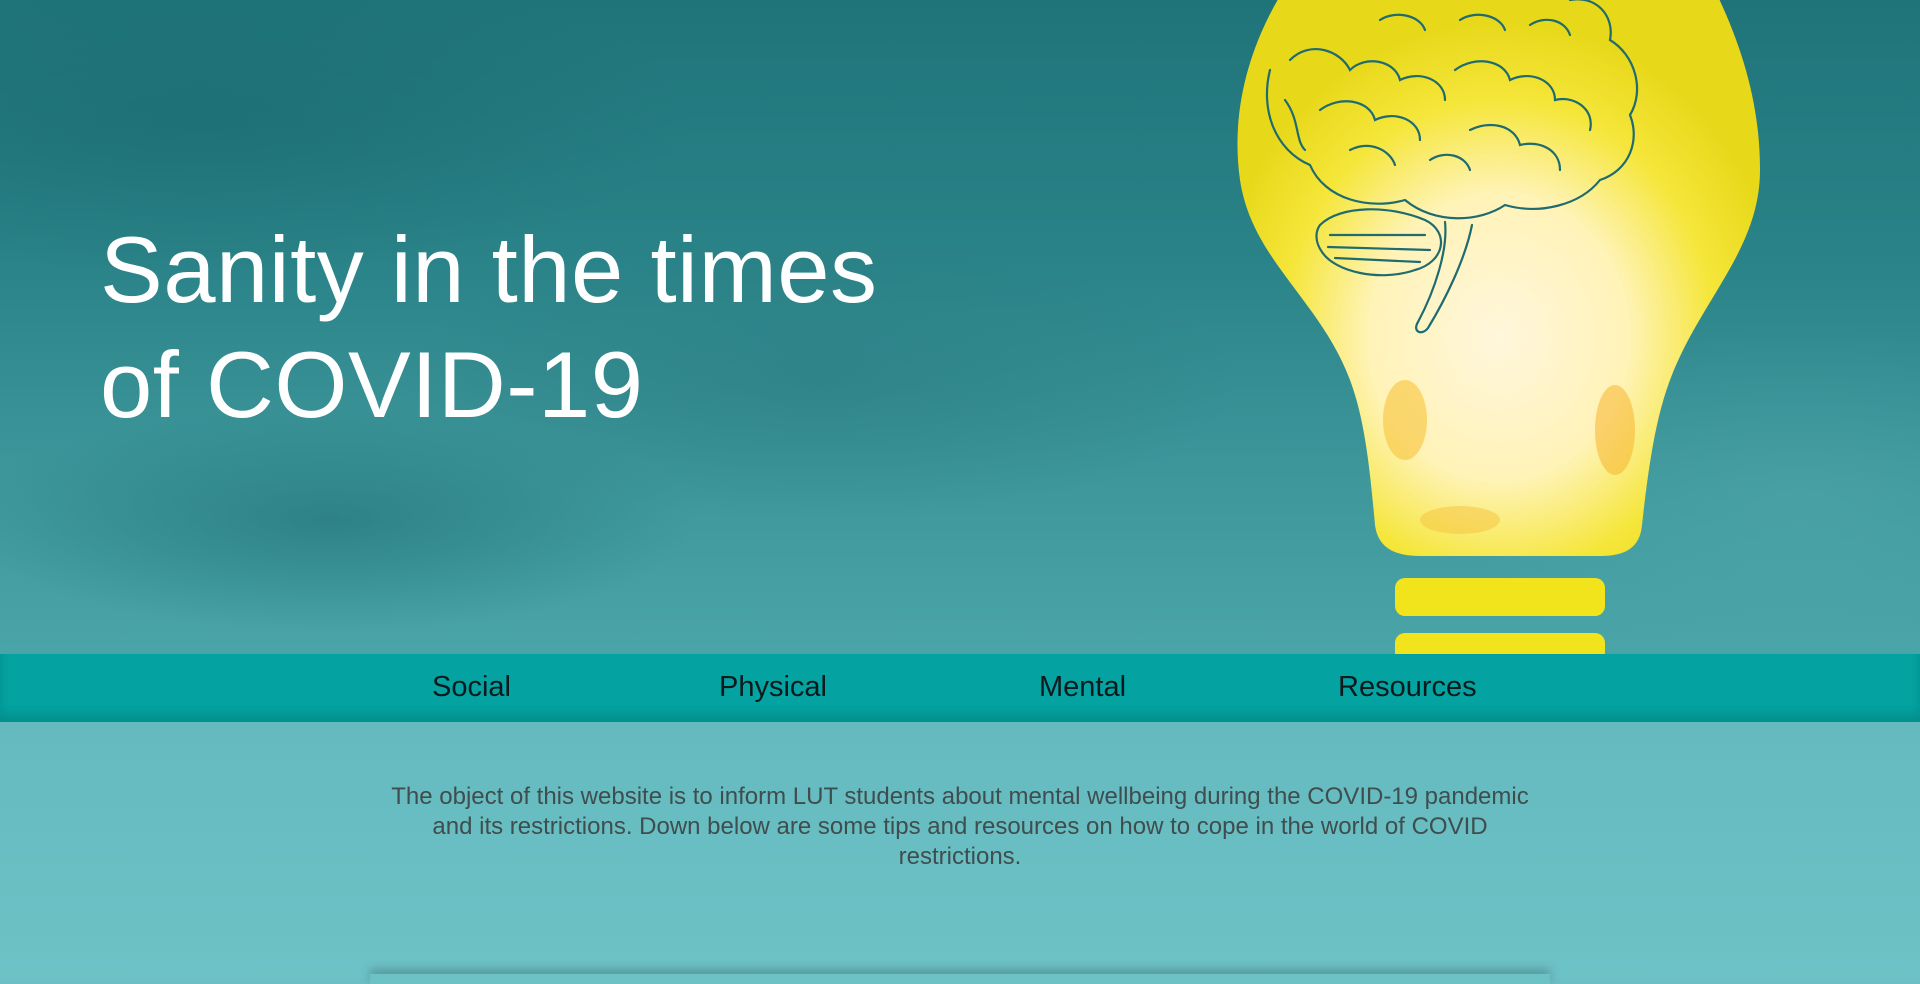 The height and width of the screenshot is (984, 1920). Describe the element at coordinates (1082, 687) in the screenshot. I see `nav-item-mental: Mental` at that location.